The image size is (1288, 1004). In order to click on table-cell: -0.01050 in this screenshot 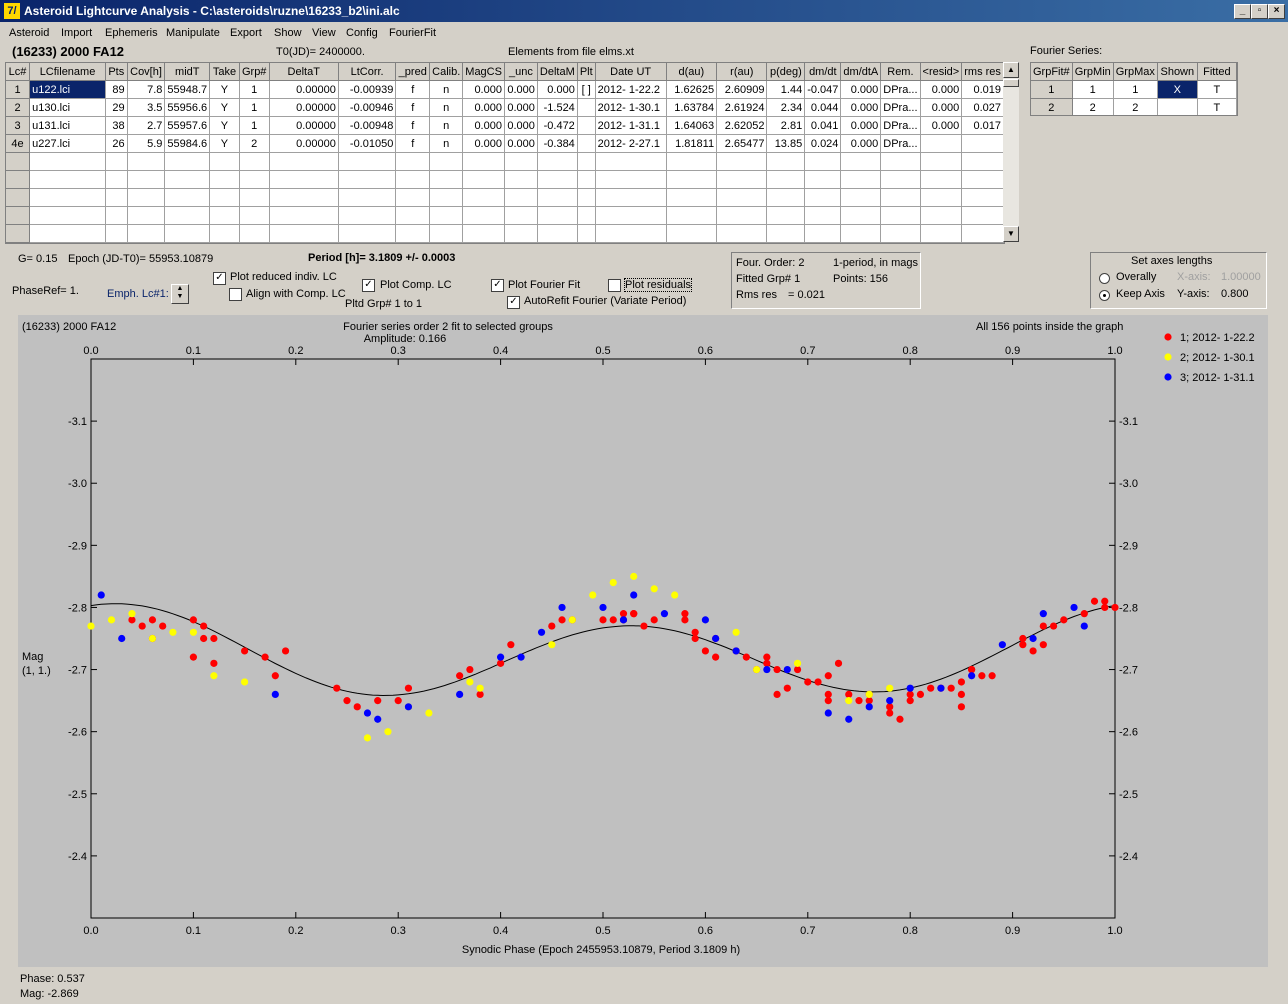, I will do `click(367, 143)`.